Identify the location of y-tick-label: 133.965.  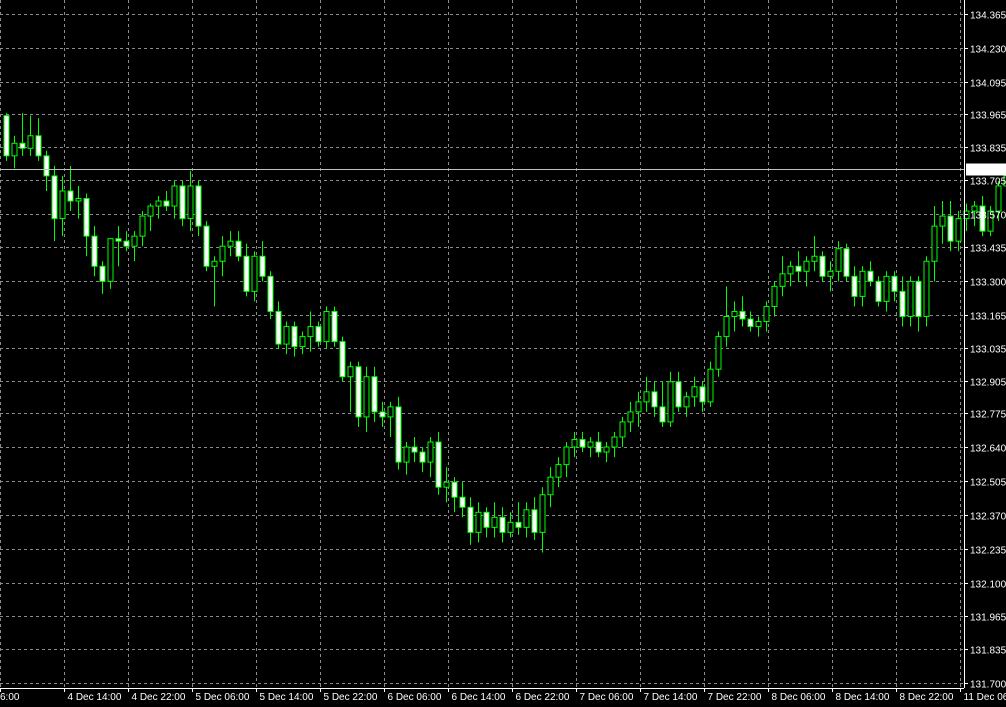
(988, 116).